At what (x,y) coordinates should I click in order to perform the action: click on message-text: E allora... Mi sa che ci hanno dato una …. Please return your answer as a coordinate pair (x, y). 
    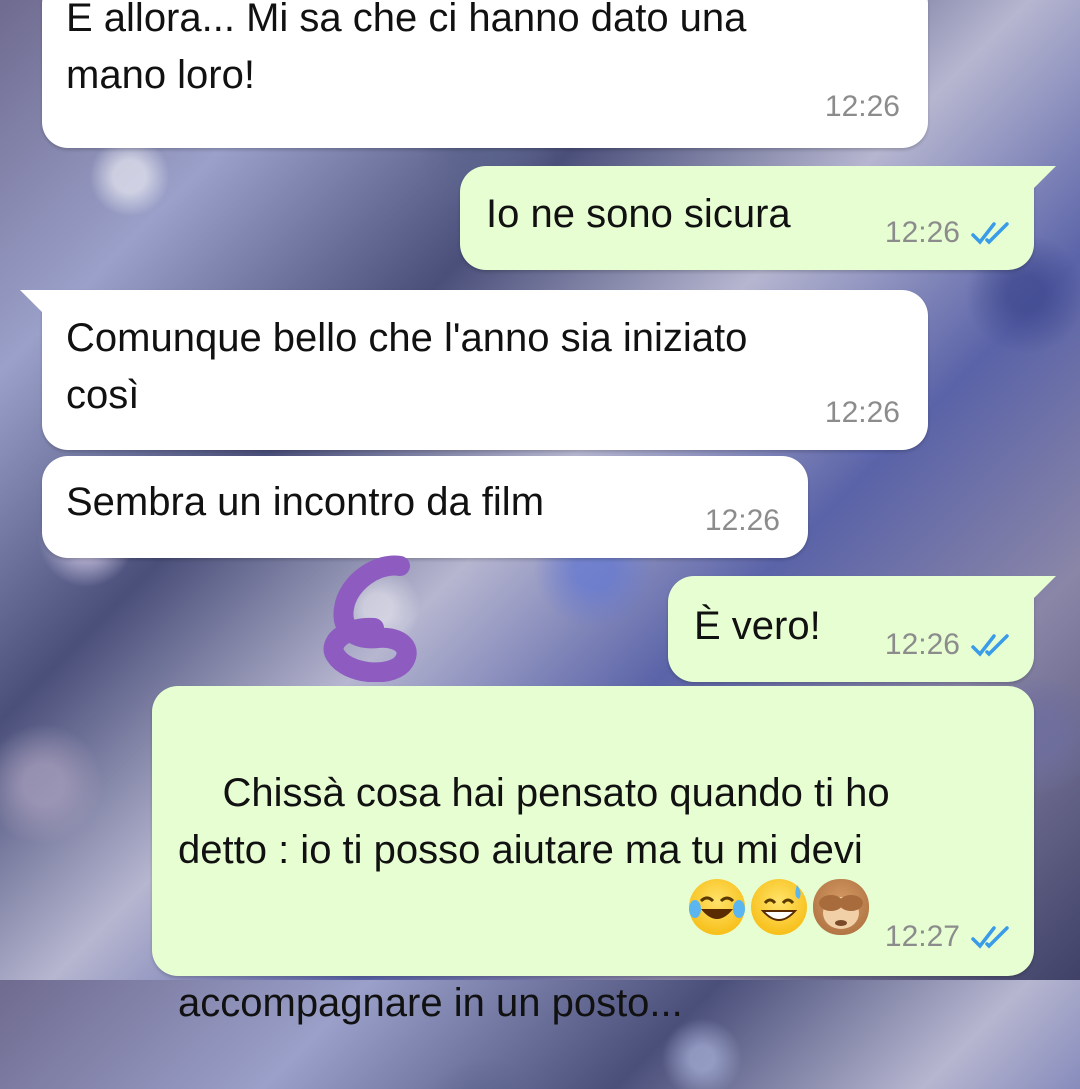
    Looking at the image, I should click on (406, 48).